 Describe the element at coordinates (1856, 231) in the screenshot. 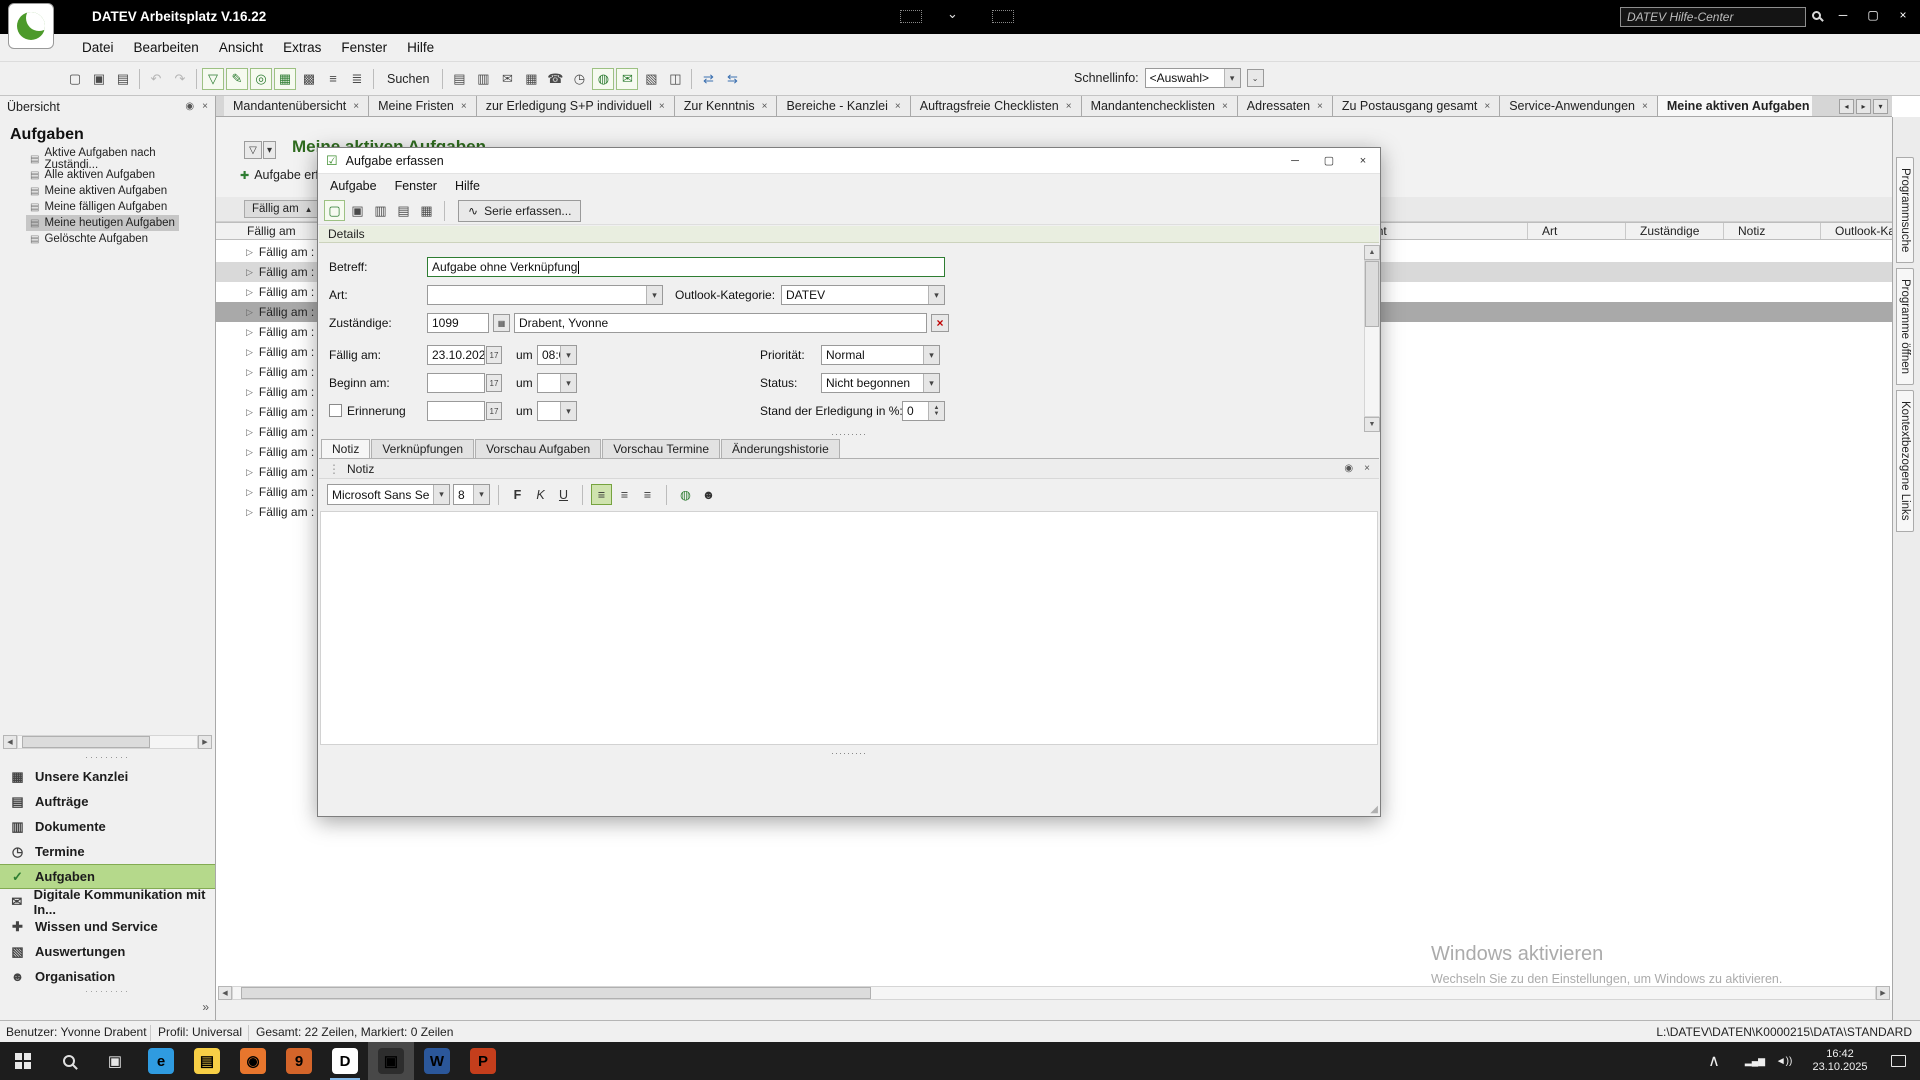

I see `column-header-outlook-kategorie: Outlook-Kategorie` at that location.